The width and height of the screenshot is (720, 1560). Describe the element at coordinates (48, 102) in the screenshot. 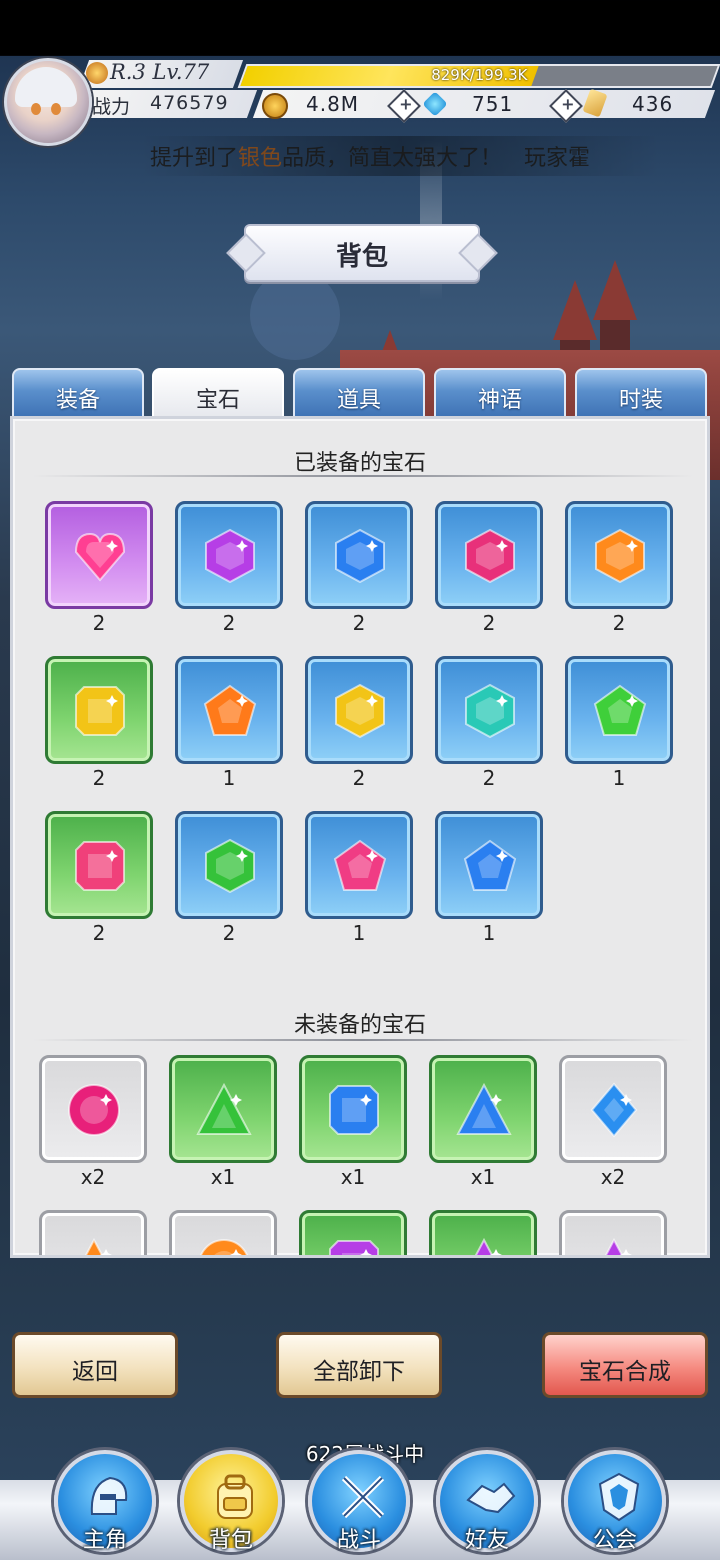

I see `player-avatar` at that location.